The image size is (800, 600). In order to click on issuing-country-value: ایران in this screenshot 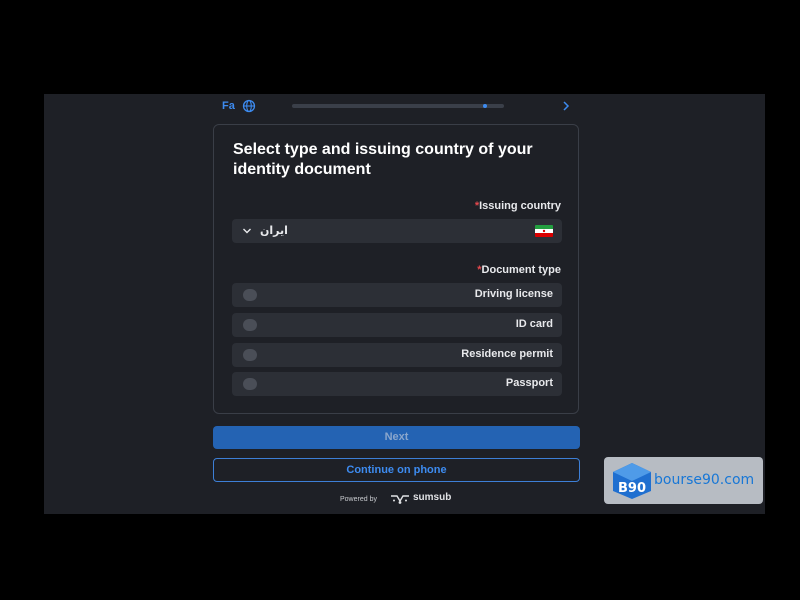, I will do `click(274, 231)`.